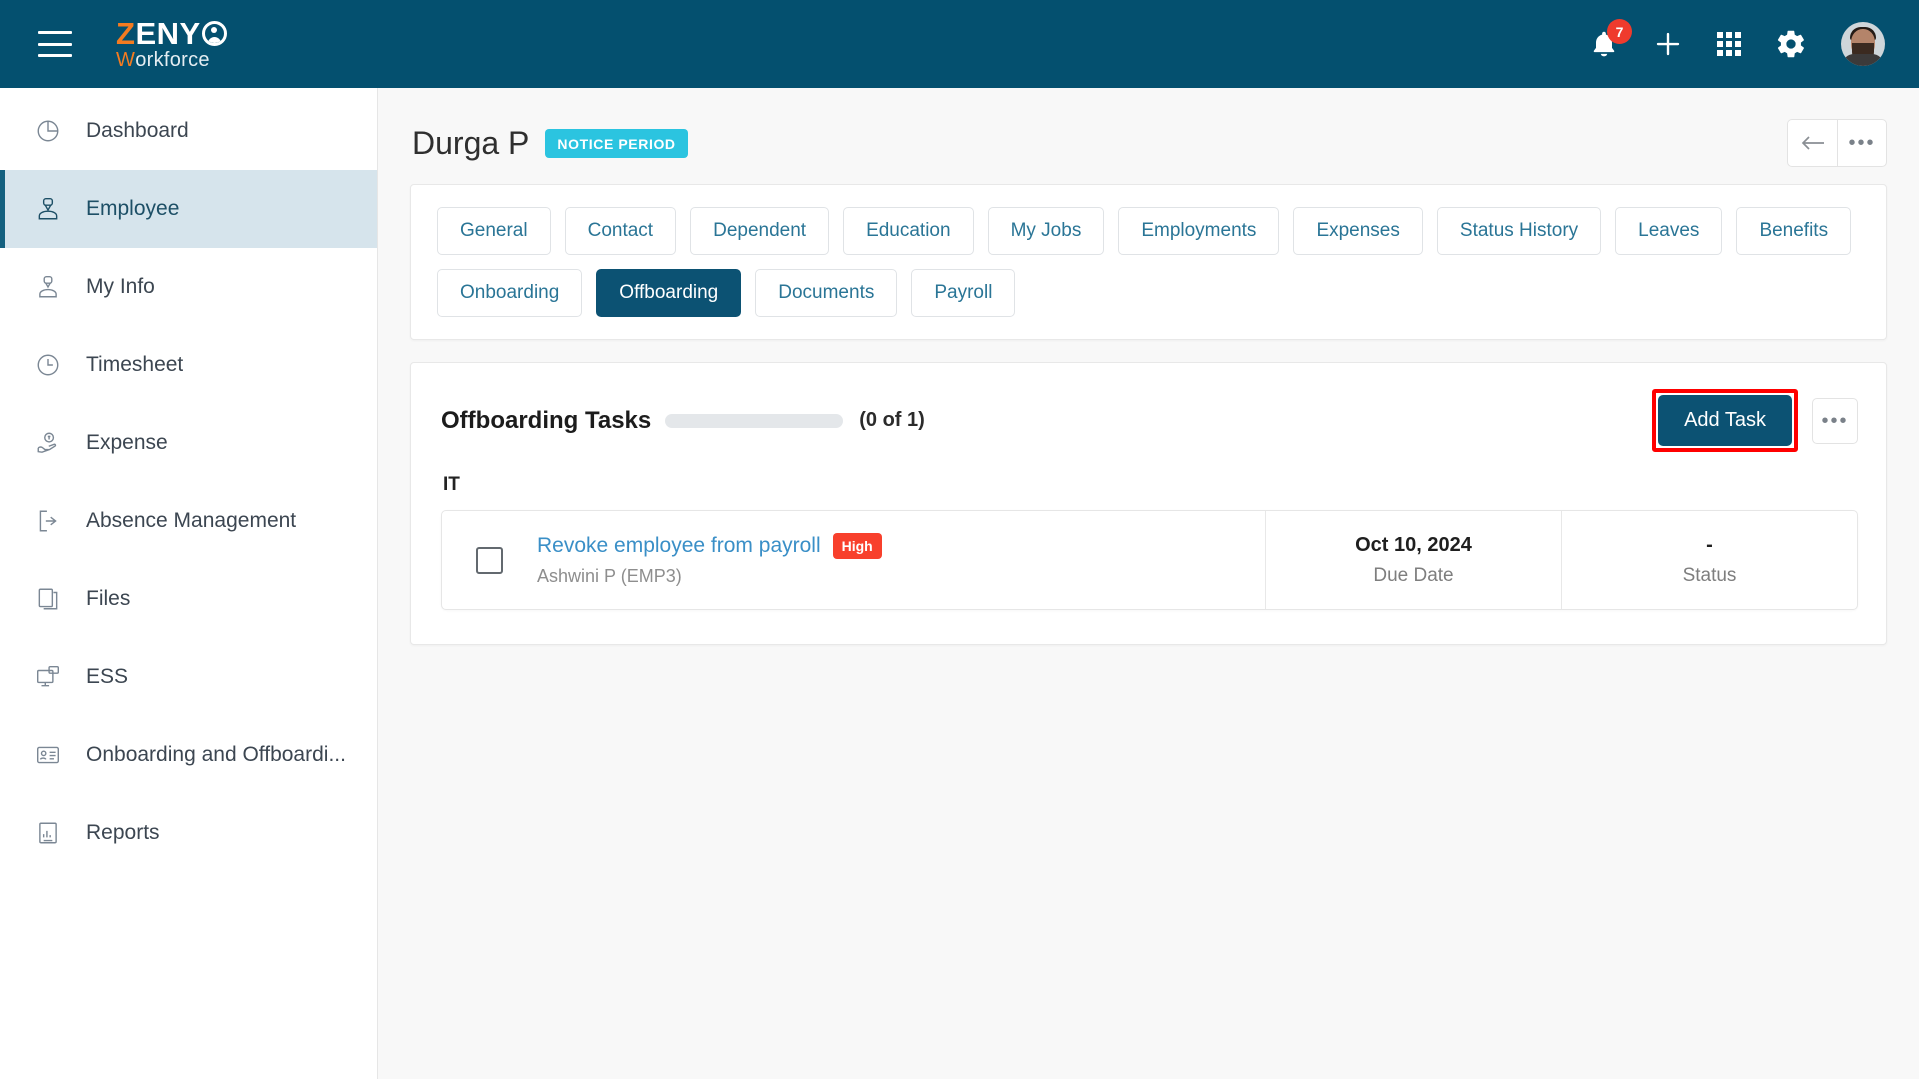  Describe the element at coordinates (1835, 420) in the screenshot. I see `tasks-more-button: •••` at that location.